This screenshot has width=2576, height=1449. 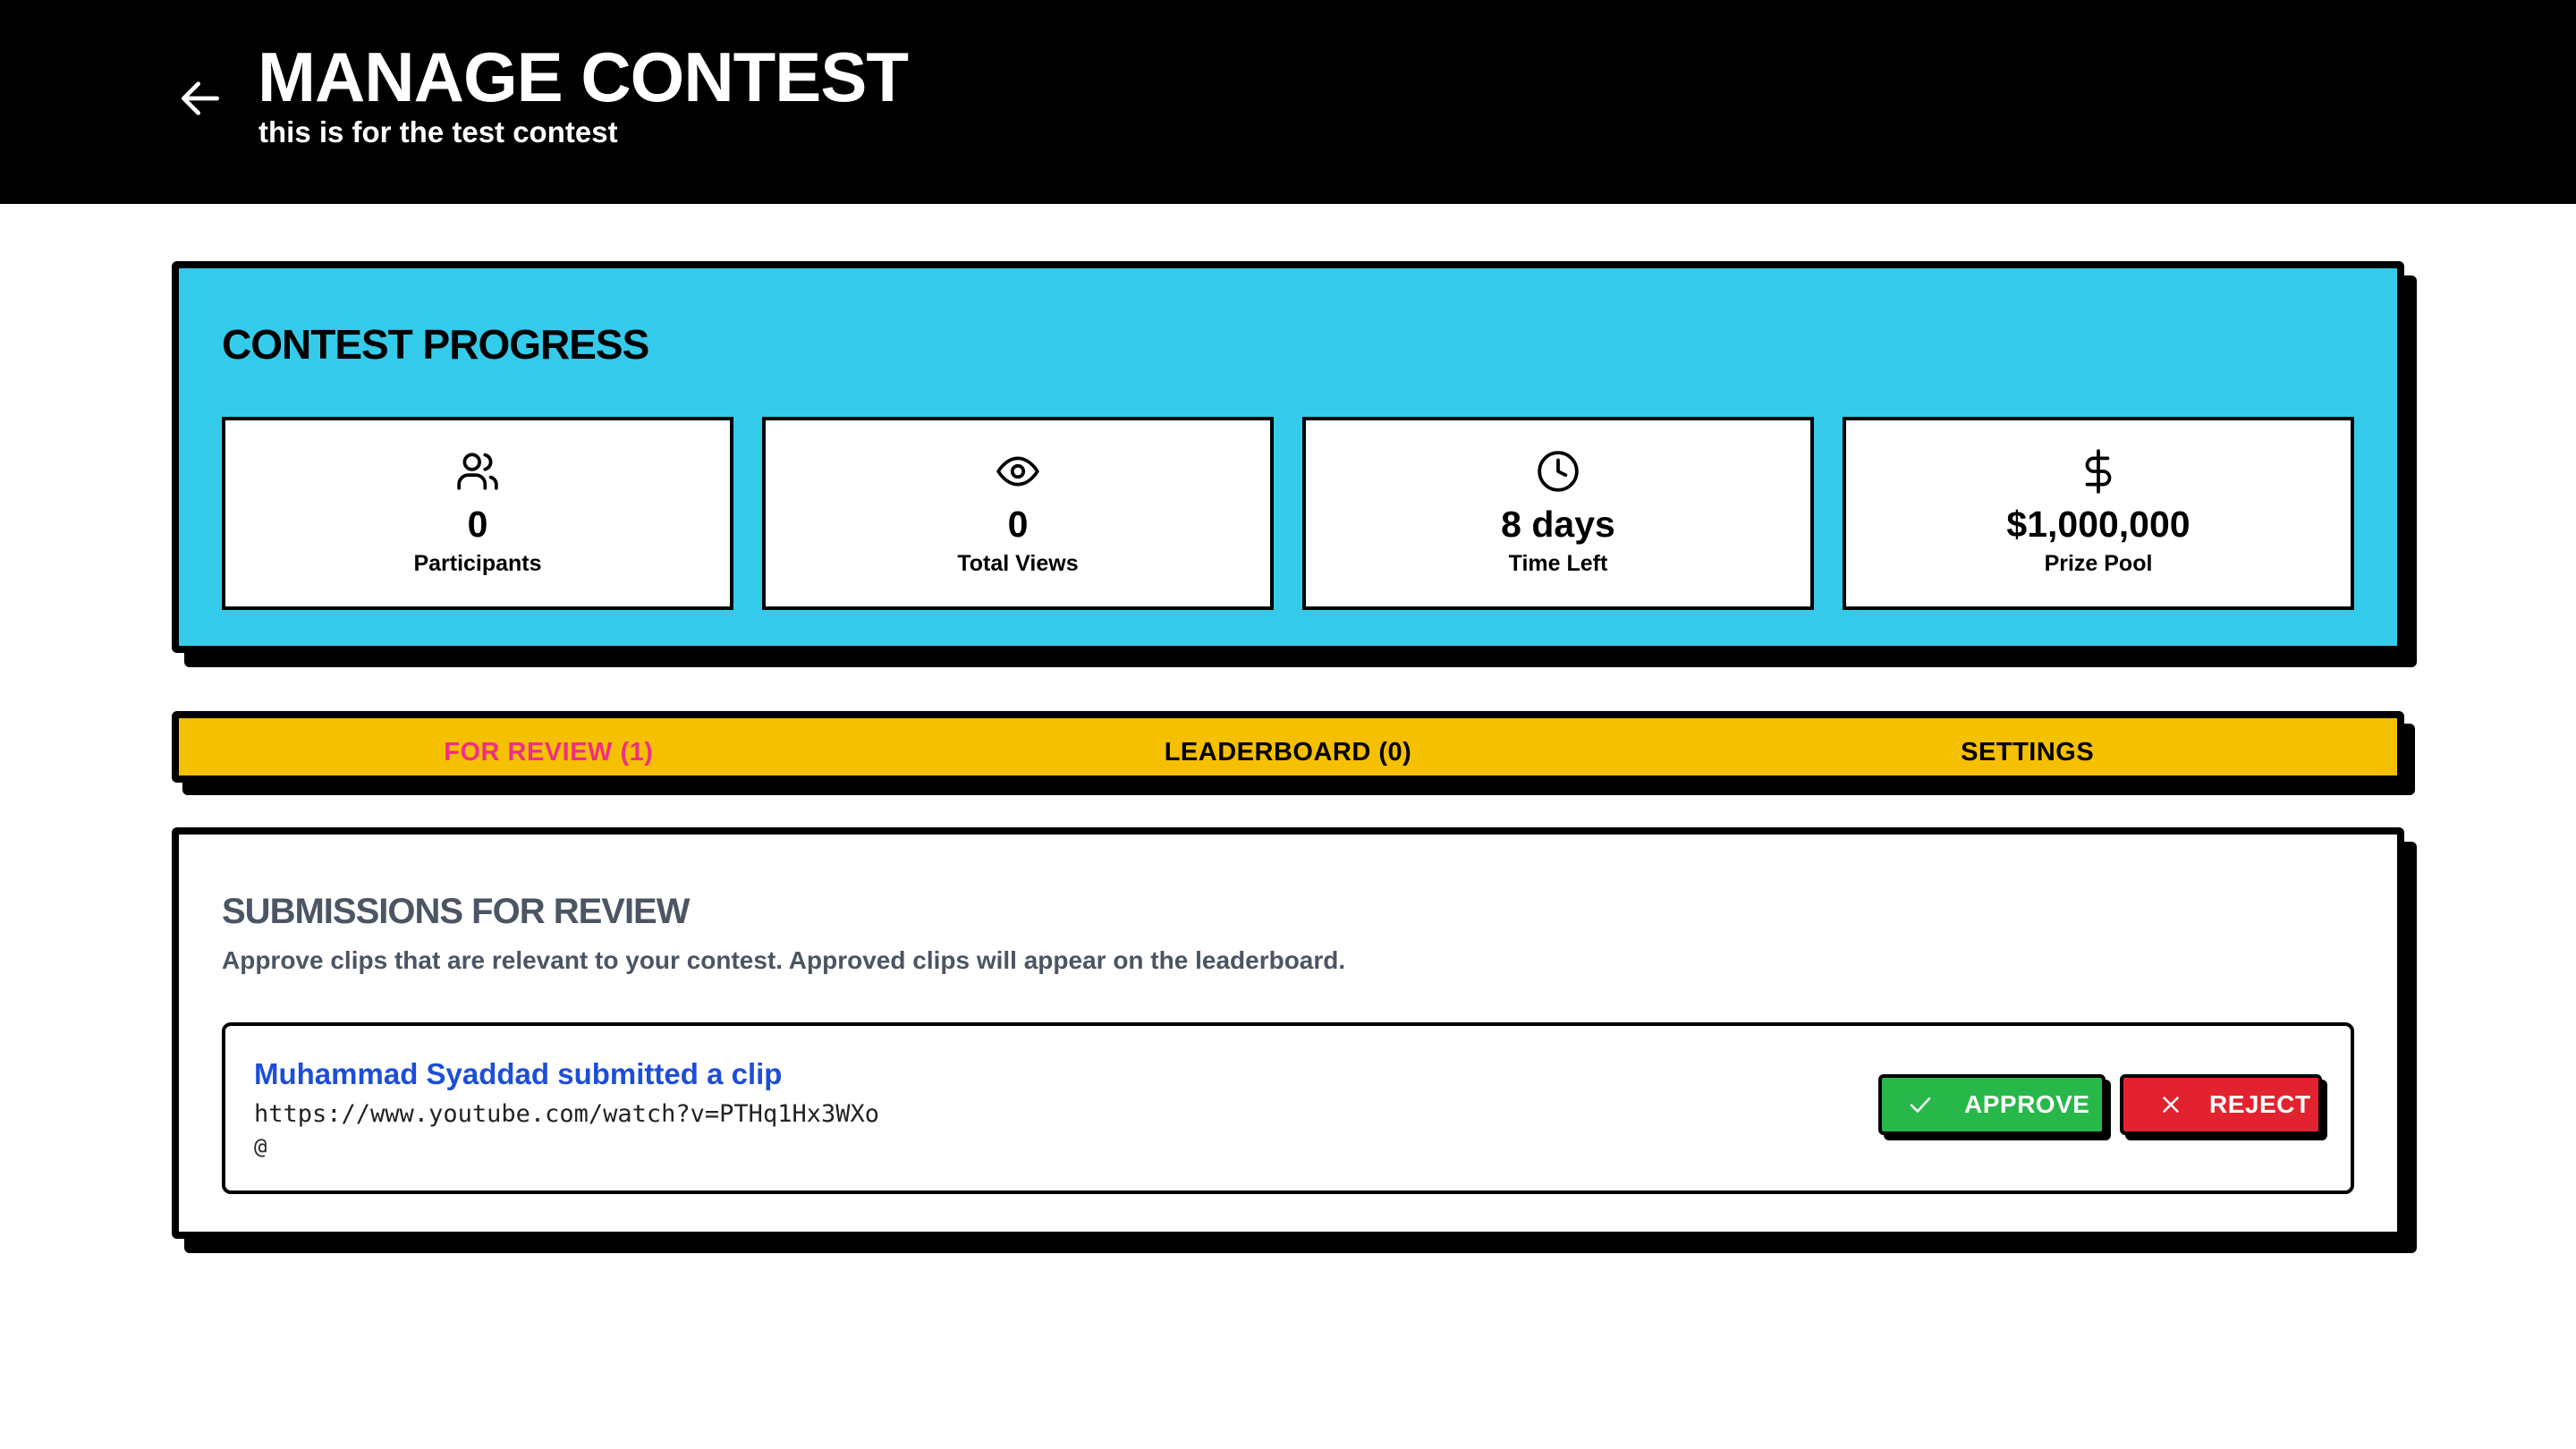 What do you see at coordinates (549, 746) in the screenshot?
I see `tab-for-review: FOR REVIEW (1)` at bounding box center [549, 746].